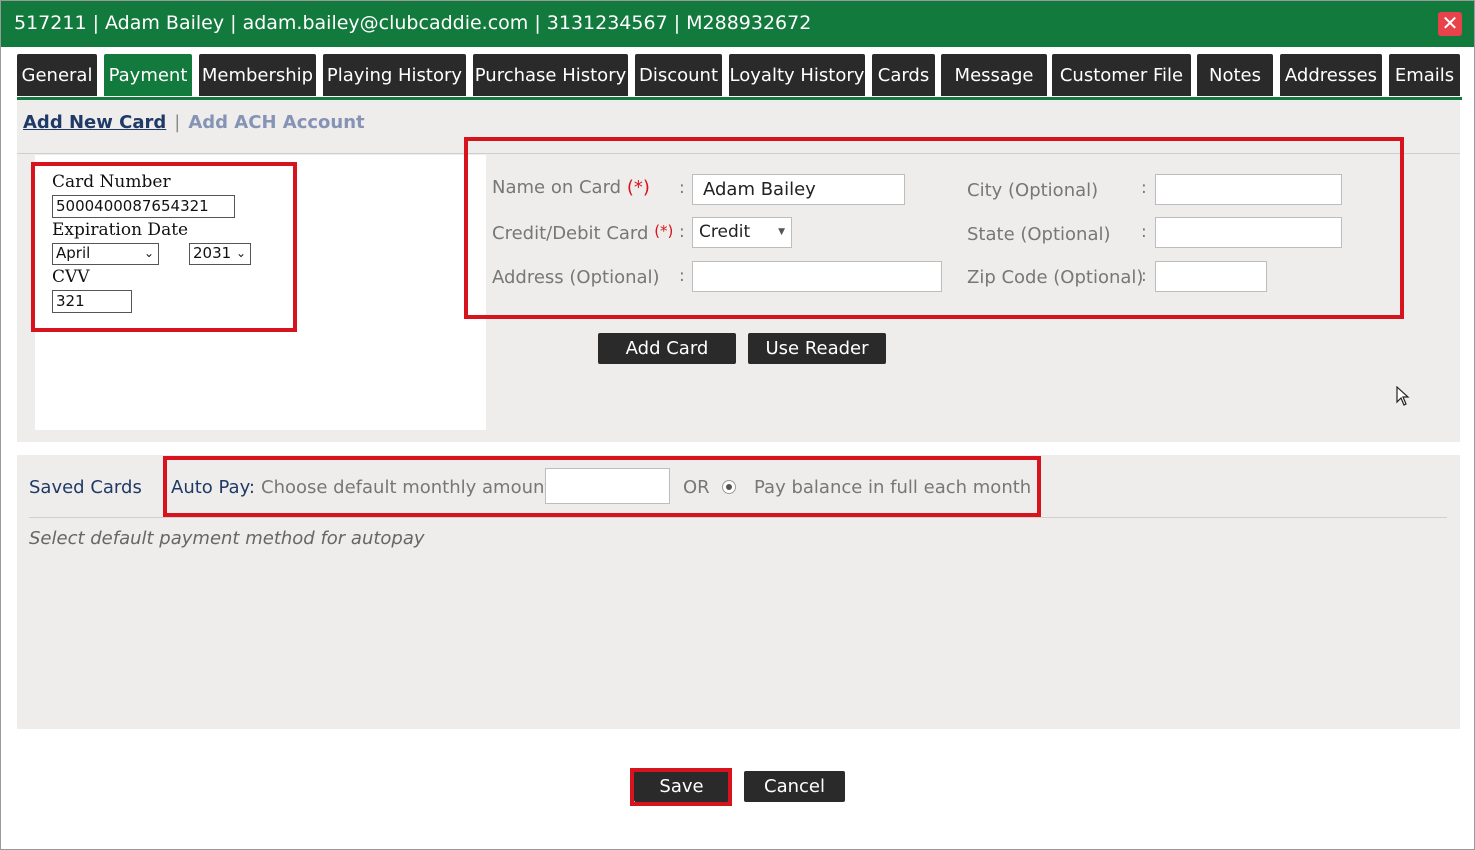 The width and height of the screenshot is (1475, 850). What do you see at coordinates (1331, 75) in the screenshot?
I see `tab-addresses: Addresses` at bounding box center [1331, 75].